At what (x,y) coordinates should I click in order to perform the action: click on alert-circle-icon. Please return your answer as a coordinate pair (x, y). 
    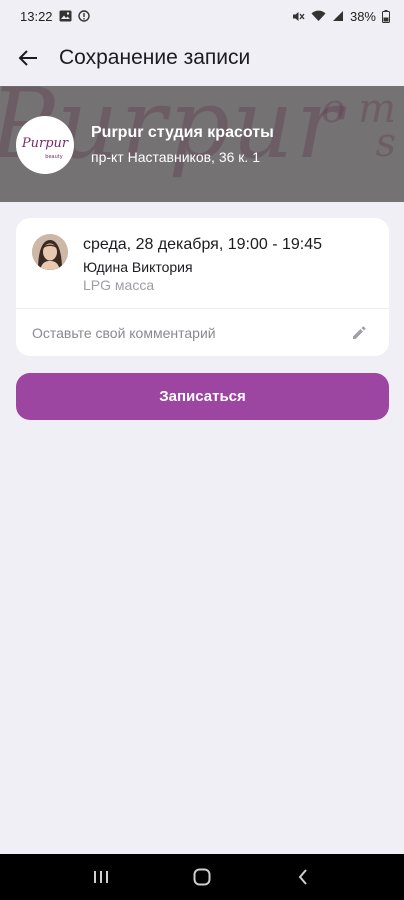
    Looking at the image, I should click on (83, 16).